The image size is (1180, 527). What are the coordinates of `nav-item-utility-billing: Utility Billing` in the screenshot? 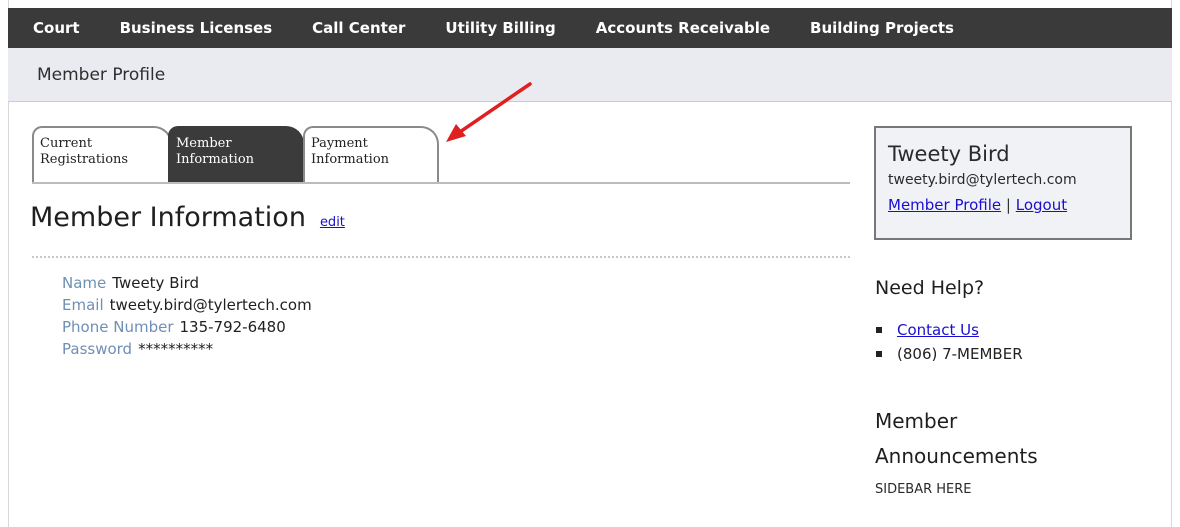 It's located at (500, 28).